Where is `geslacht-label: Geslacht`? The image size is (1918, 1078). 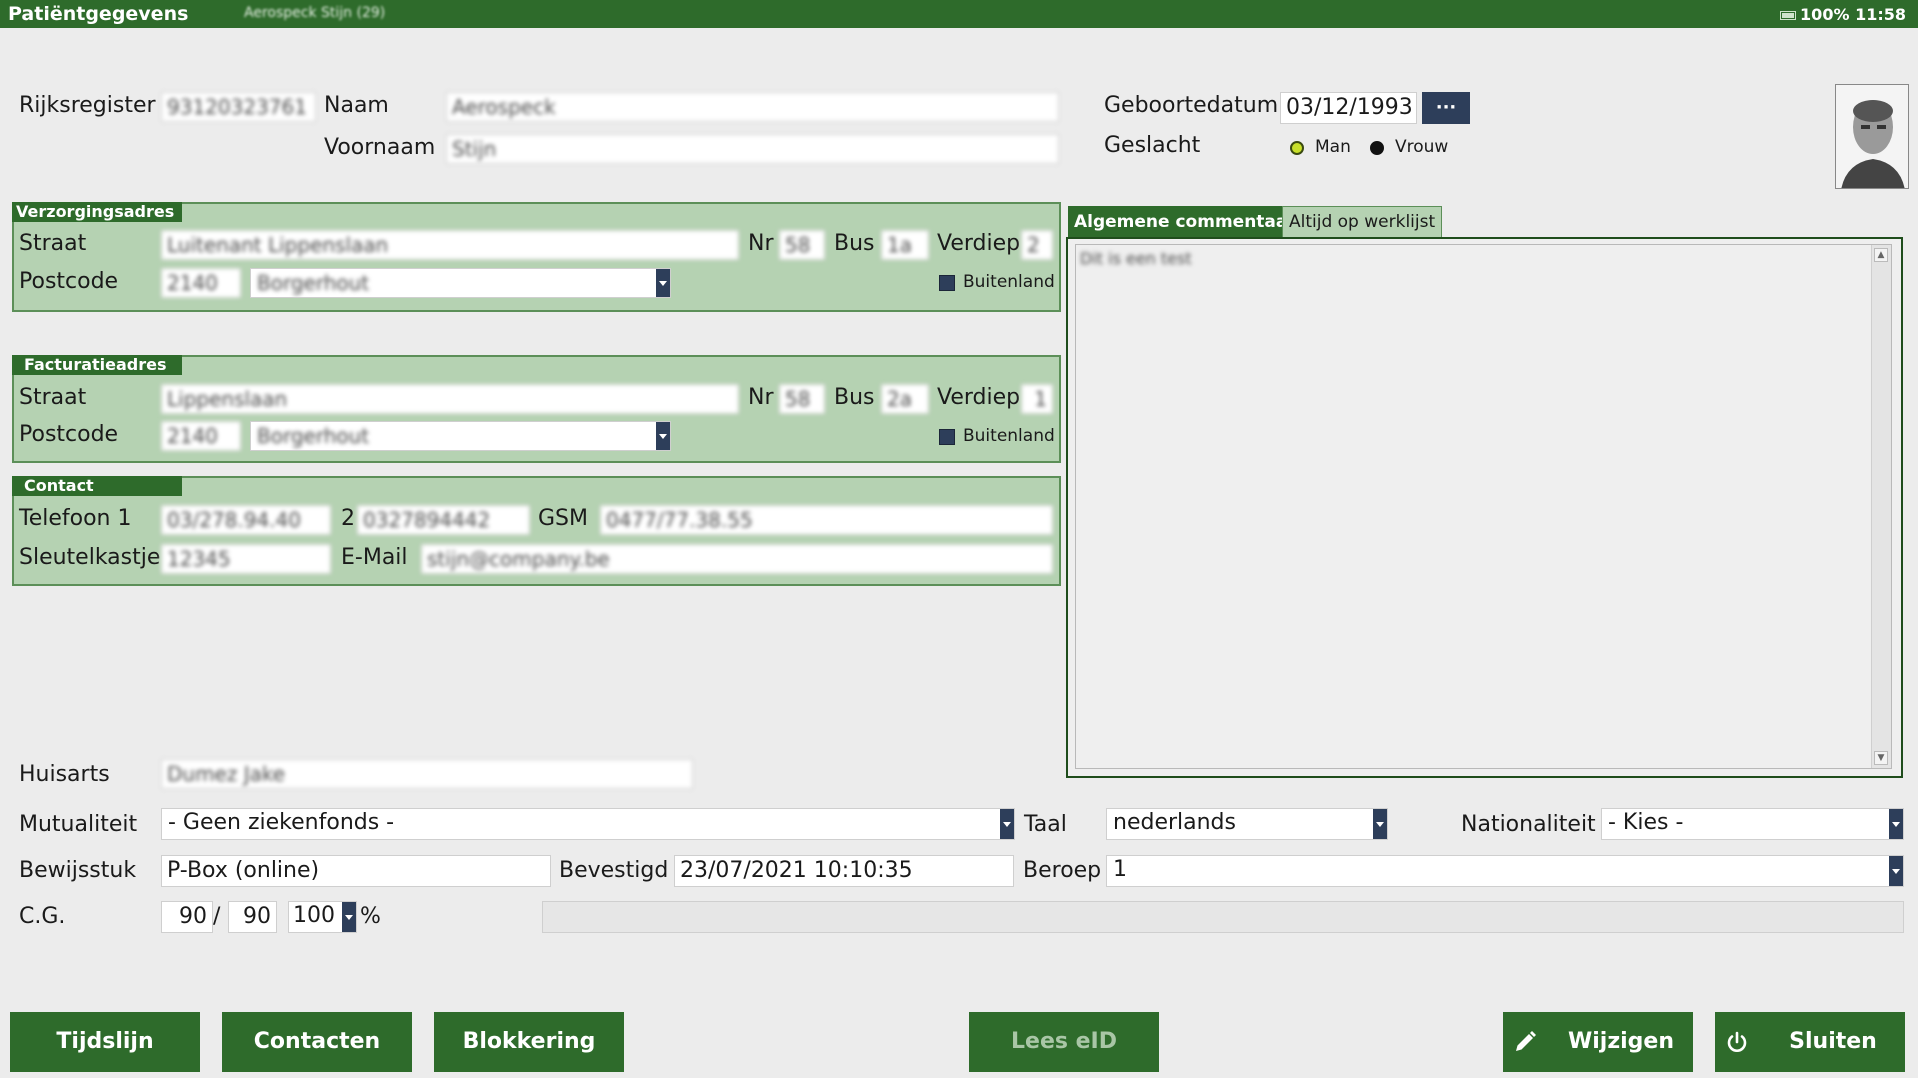
geslacht-label: Geslacht is located at coordinates (1152, 145).